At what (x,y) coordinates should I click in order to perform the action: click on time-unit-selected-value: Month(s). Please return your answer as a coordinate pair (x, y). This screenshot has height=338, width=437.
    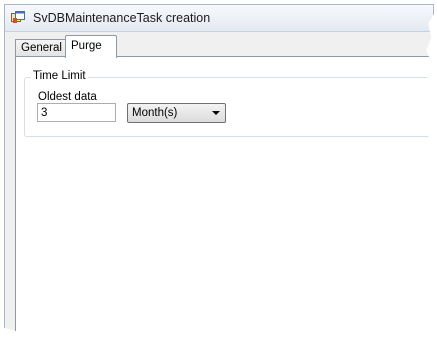
    Looking at the image, I should click on (155, 113).